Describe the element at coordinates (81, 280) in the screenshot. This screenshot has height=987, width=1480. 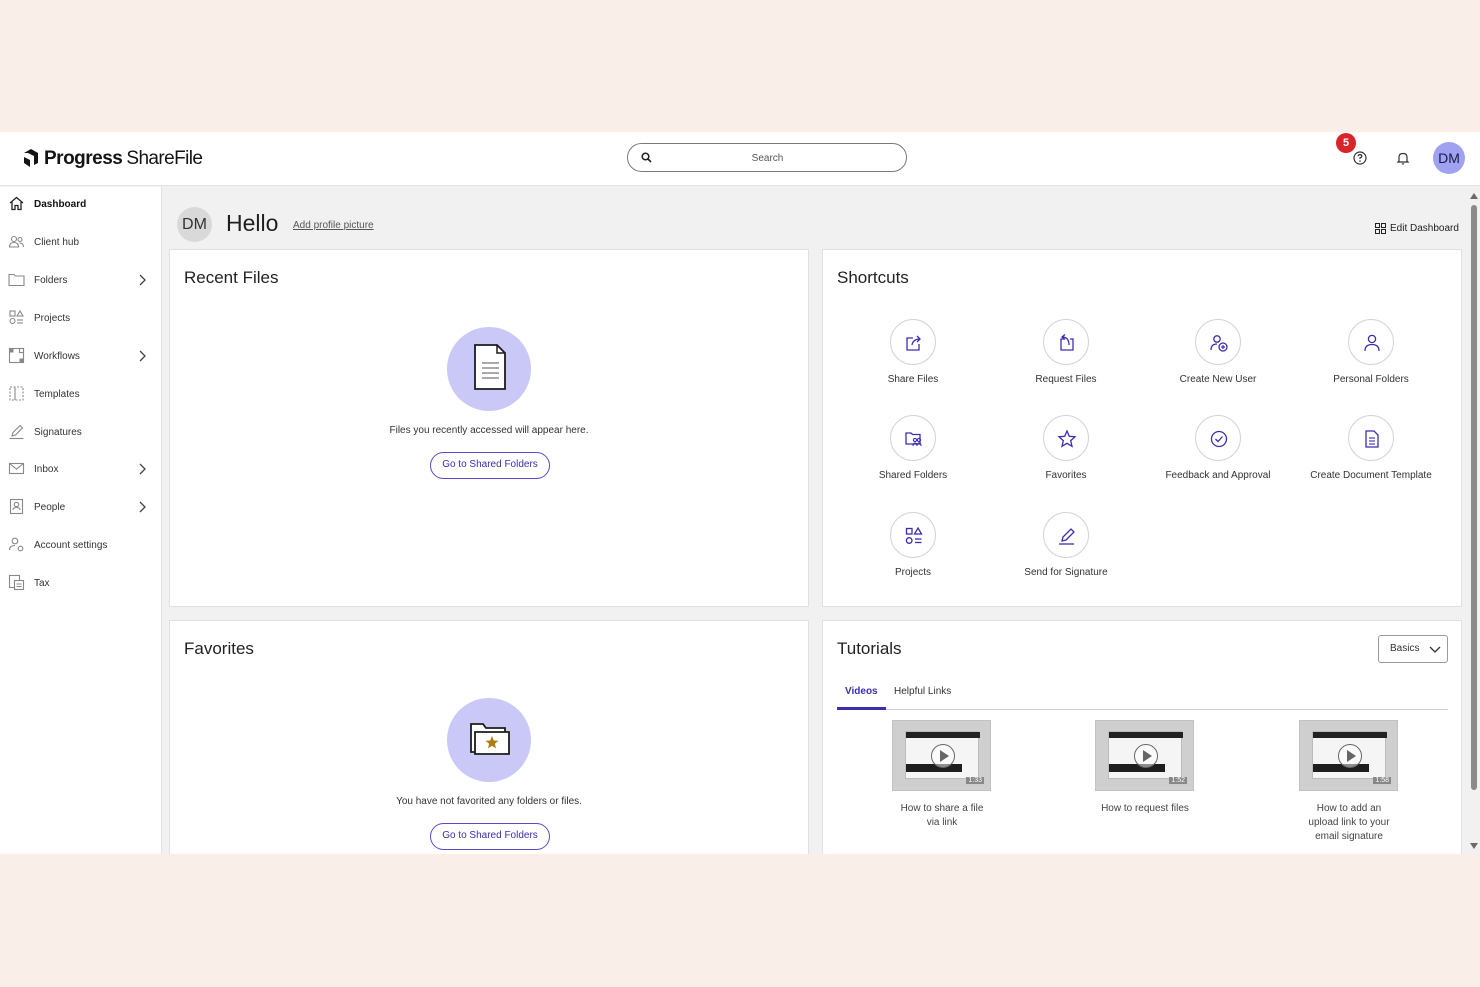
I see `sidebar-item-folders: Folders` at that location.